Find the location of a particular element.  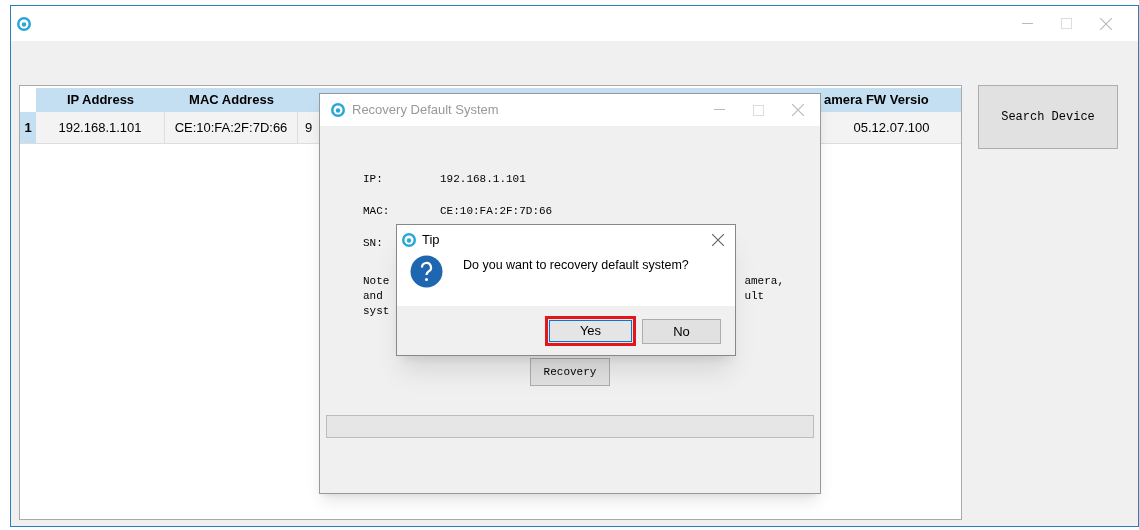

note-text: amera, is located at coordinates (764, 281).